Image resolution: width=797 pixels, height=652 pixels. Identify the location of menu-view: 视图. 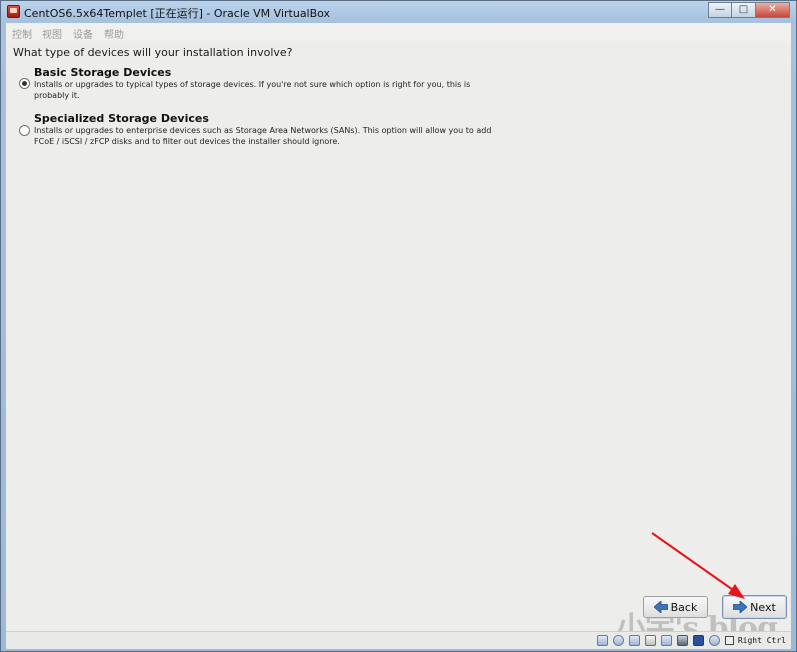
(52, 33).